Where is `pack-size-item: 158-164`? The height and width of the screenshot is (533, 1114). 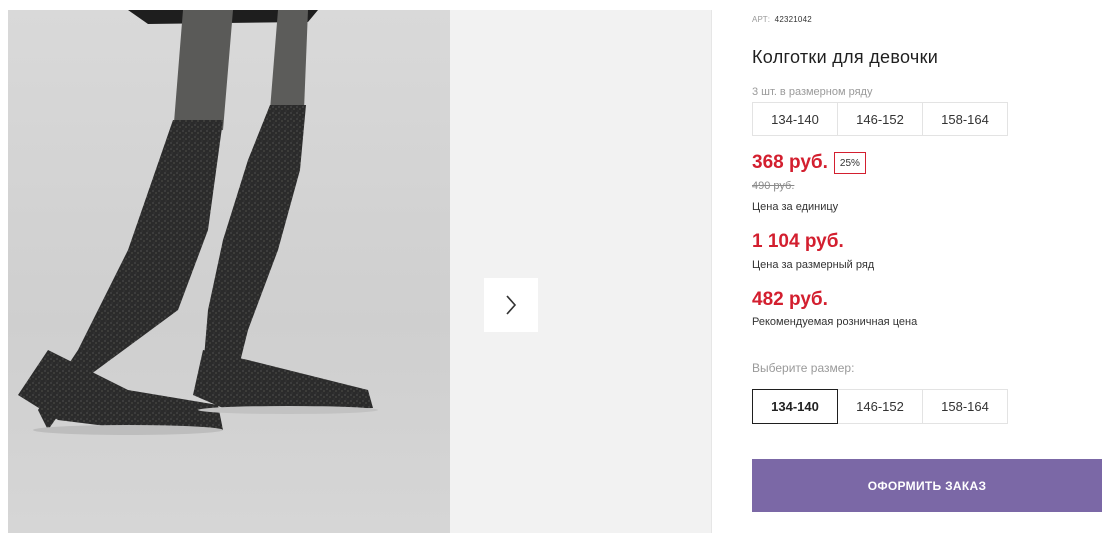
pack-size-item: 158-164 is located at coordinates (965, 119).